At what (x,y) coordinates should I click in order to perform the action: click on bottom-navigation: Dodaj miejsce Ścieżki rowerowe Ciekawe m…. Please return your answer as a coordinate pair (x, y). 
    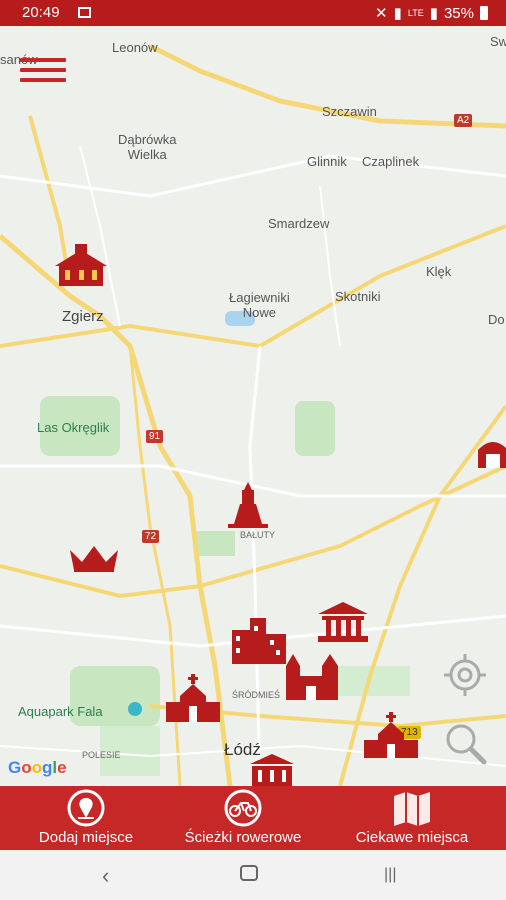
    Looking at the image, I should click on (253, 818).